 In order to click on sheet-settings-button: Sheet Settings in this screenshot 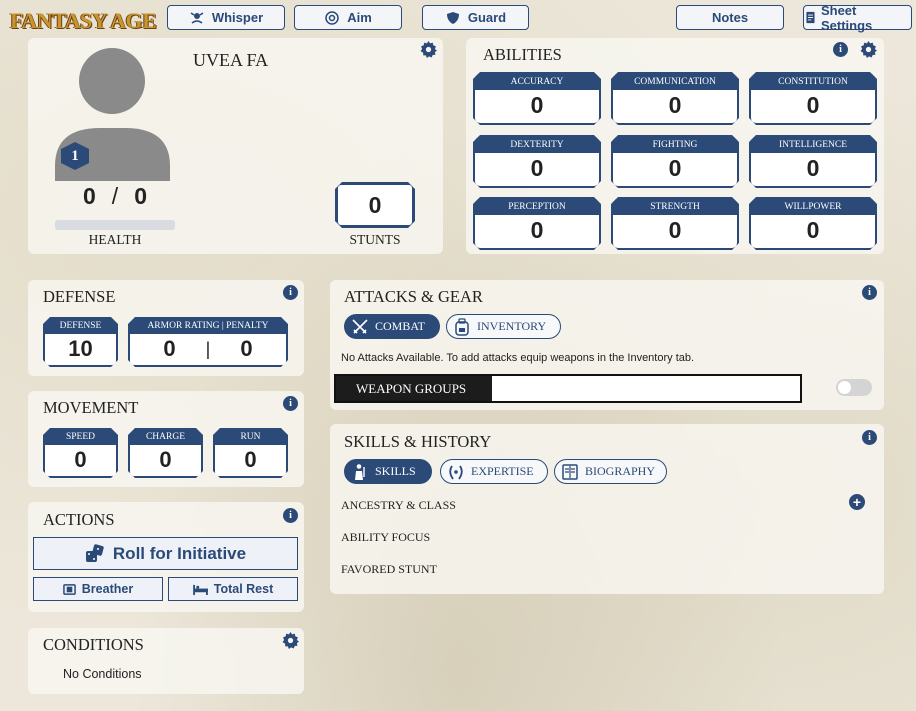, I will do `click(857, 18)`.